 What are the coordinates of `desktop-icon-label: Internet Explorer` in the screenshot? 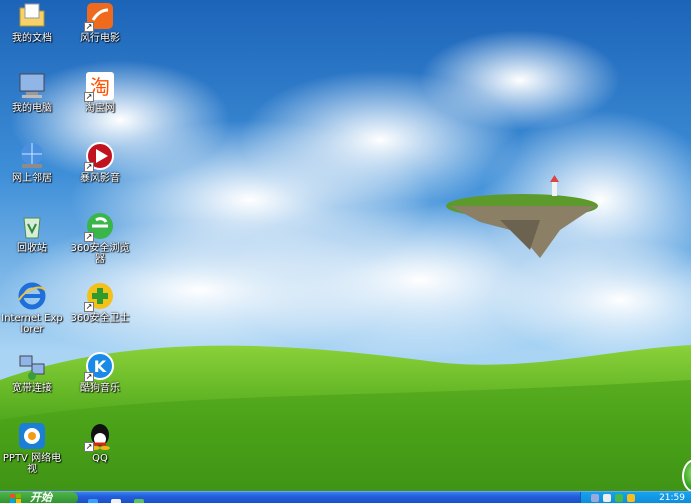 It's located at (32, 324).